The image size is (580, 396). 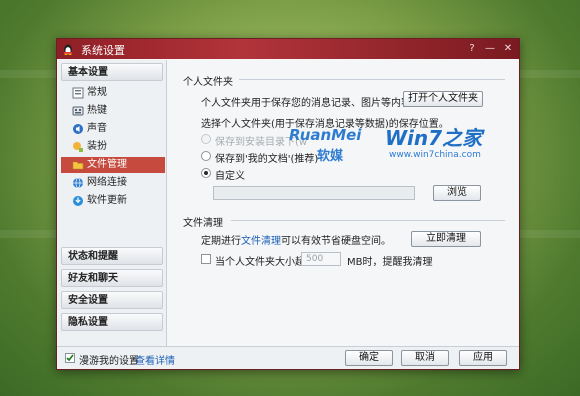 I want to click on close-icon: ✕, so click(x=508, y=48).